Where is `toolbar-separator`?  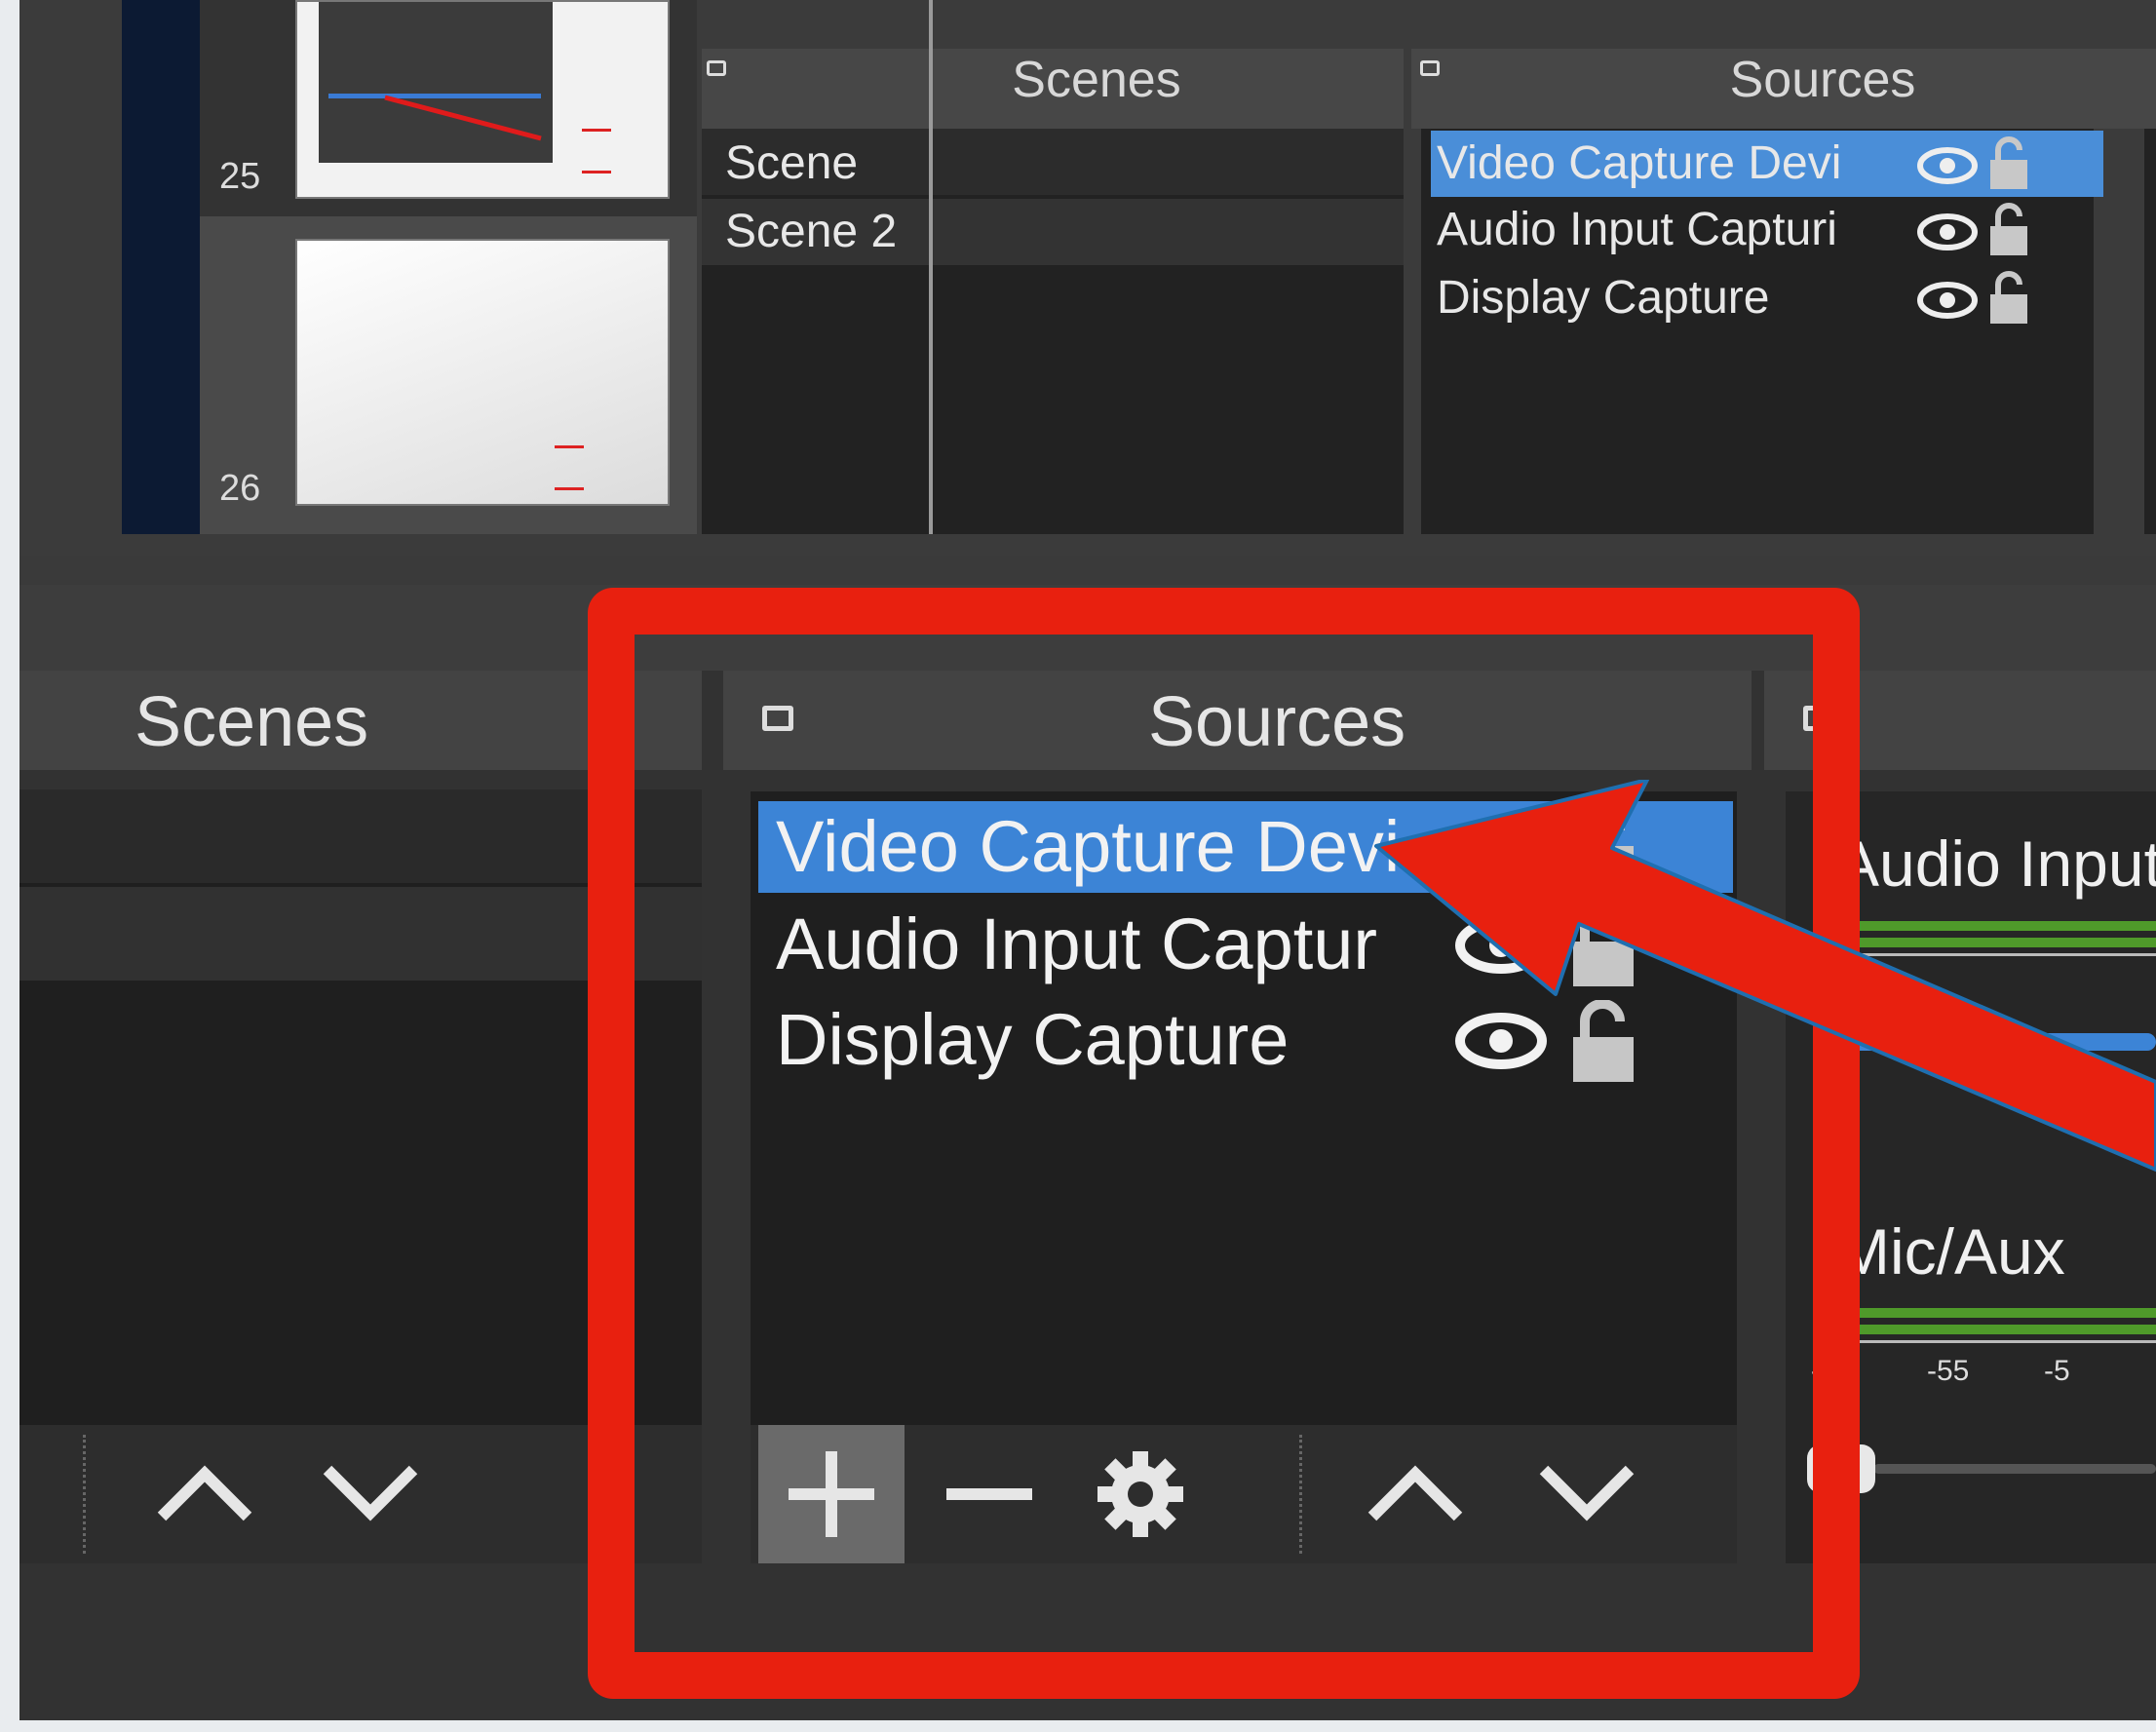
toolbar-separator is located at coordinates (84, 1494).